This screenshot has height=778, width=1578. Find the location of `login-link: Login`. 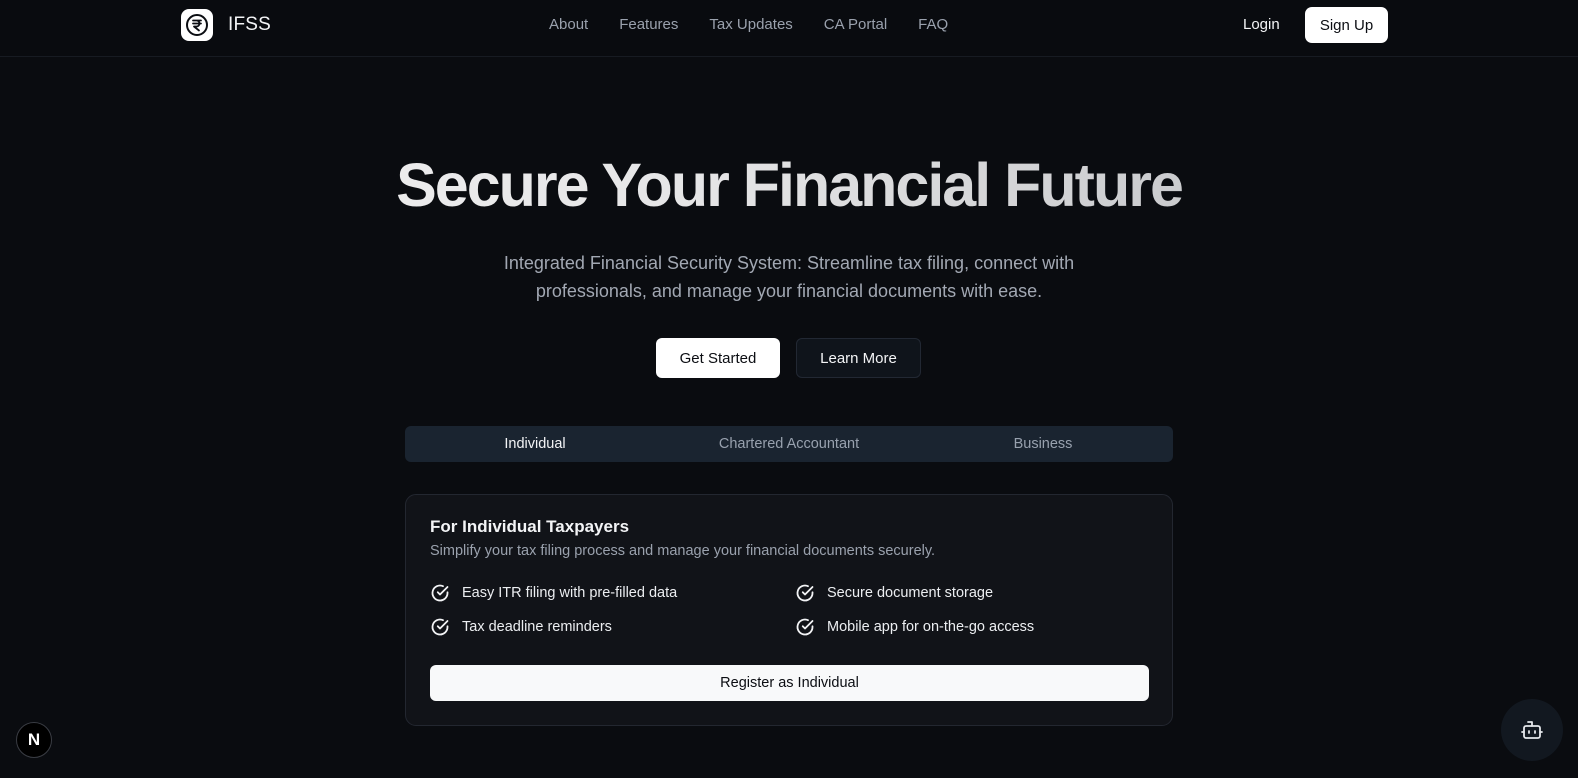

login-link: Login is located at coordinates (1261, 24).